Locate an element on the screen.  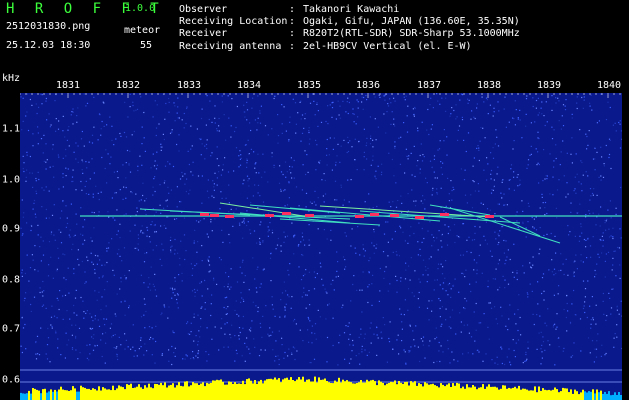
info-value: Takanori Kawachi is located at coordinates (351, 9).